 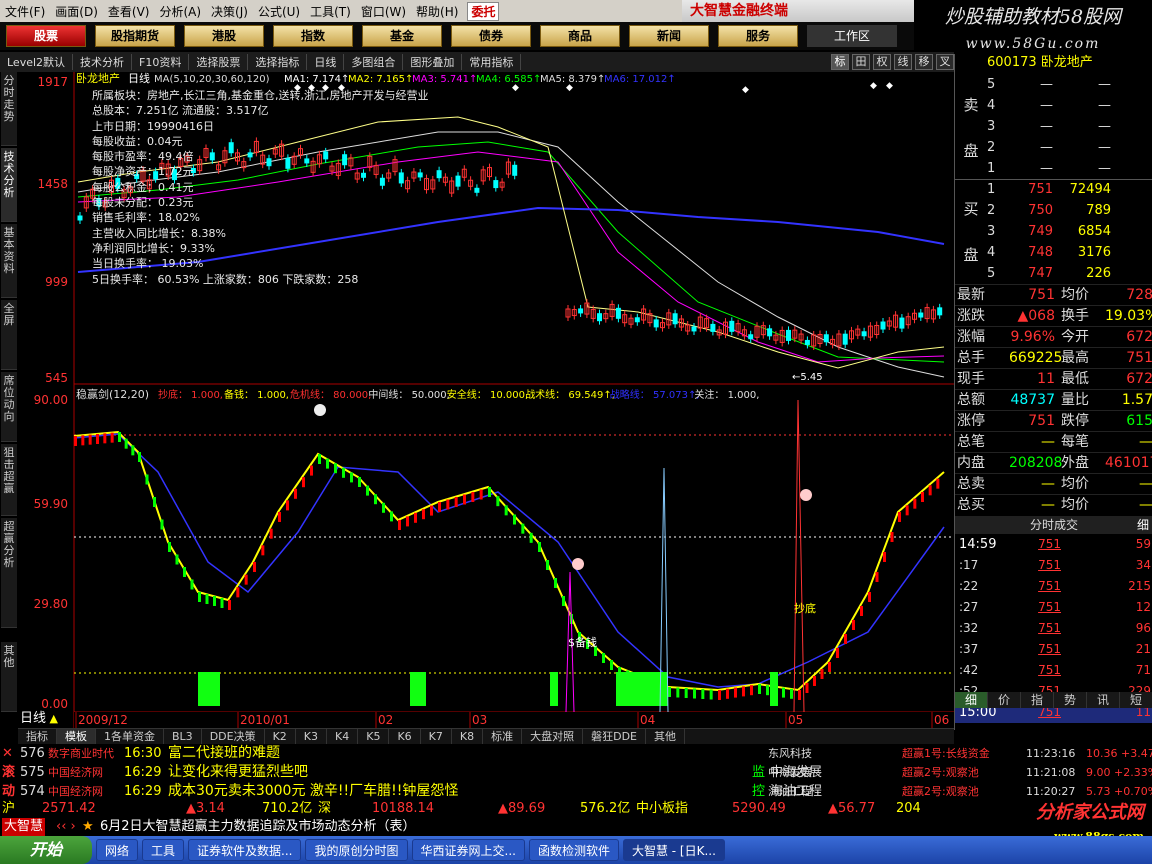 I want to click on menu-item-1: 画面(D), so click(x=76, y=11).